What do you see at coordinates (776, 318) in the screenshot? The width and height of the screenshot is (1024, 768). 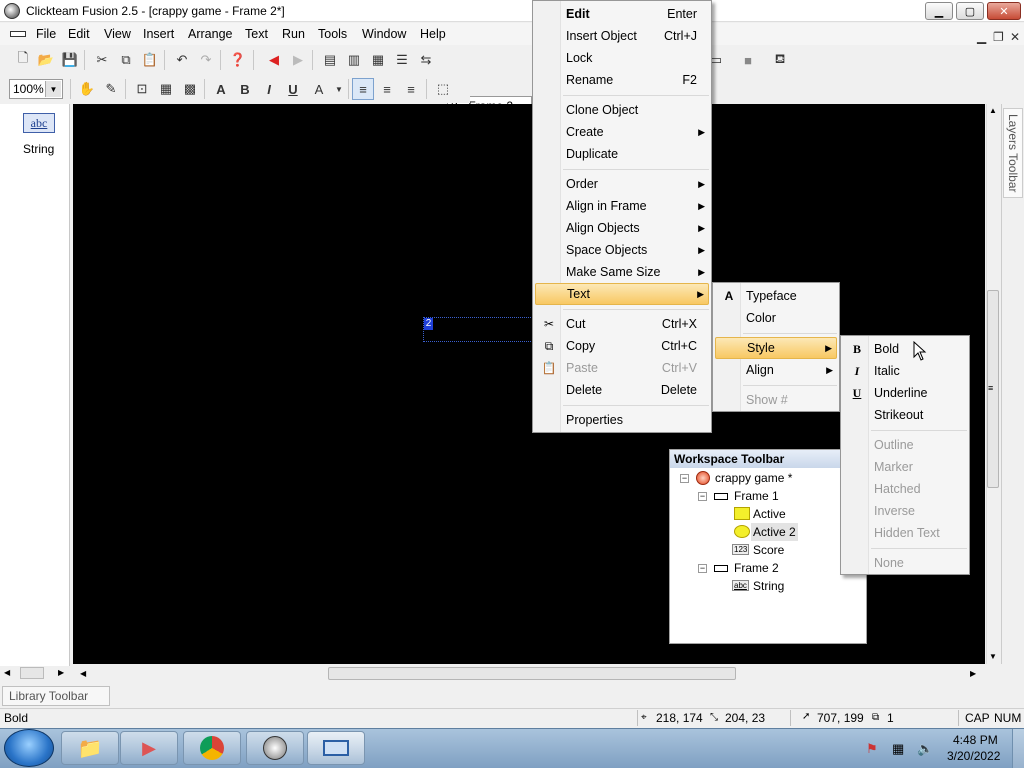 I see `menu-item-color: Color` at bounding box center [776, 318].